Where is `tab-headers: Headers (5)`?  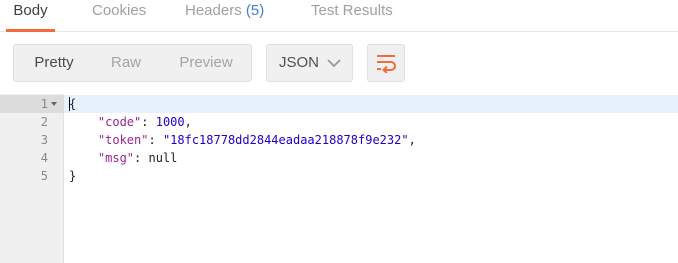 tab-headers: Headers (5) is located at coordinates (224, 16).